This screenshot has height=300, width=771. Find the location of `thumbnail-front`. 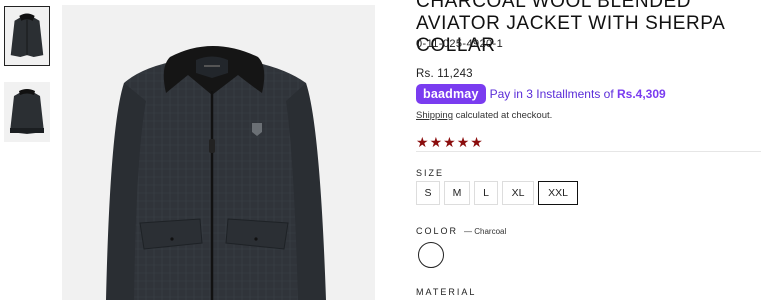

thumbnail-front is located at coordinates (27, 36).